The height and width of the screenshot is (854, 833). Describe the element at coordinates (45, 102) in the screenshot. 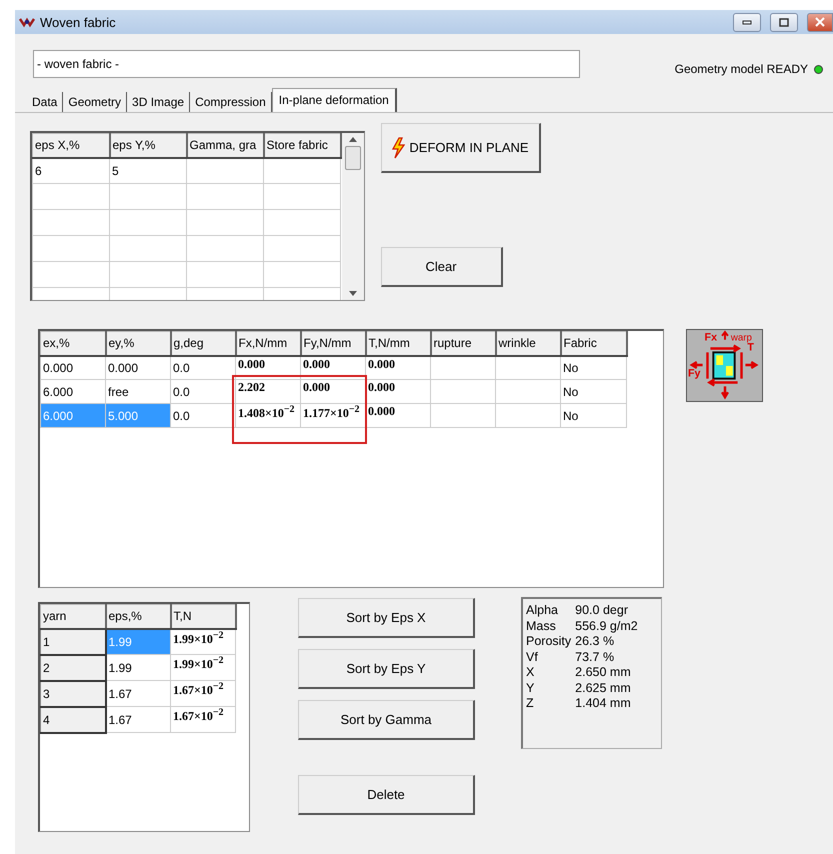

I see `tab: Data` at that location.